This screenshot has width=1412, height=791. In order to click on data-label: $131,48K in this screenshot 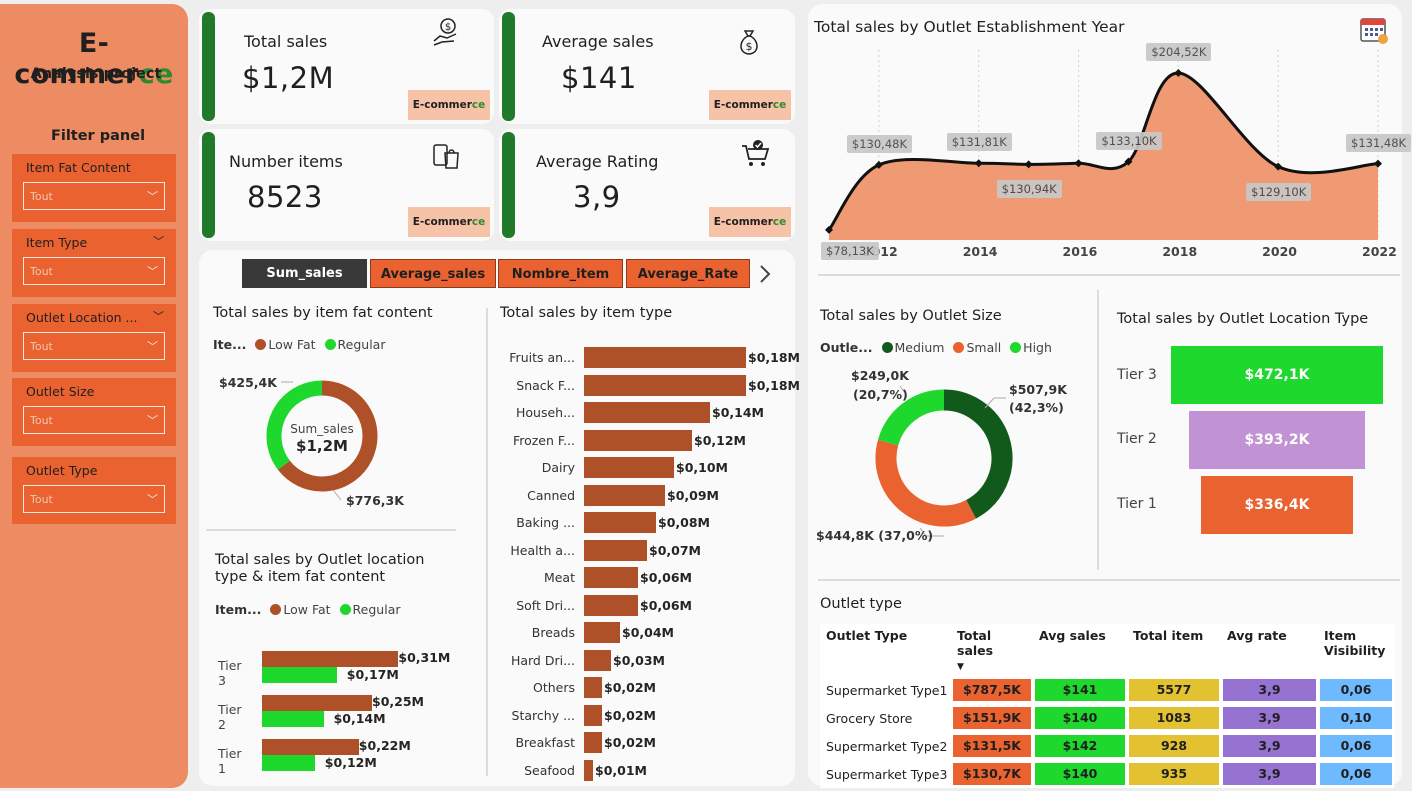, I will do `click(1379, 142)`.